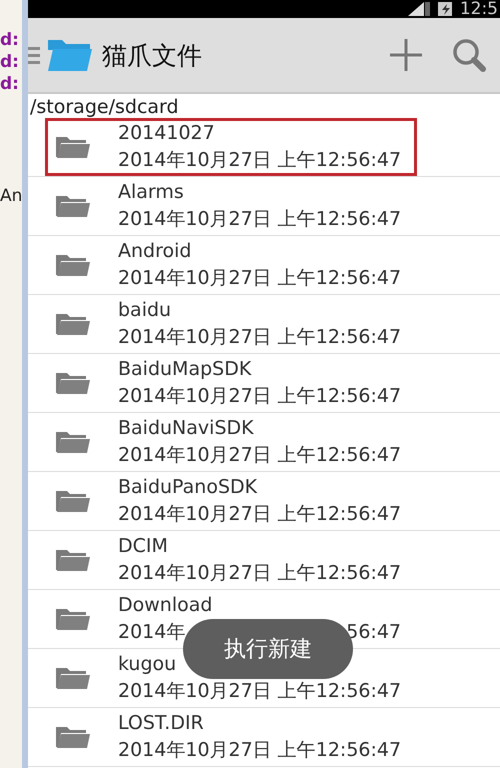  Describe the element at coordinates (264, 206) in the screenshot. I see `folder-row: Alarms 2014年10月27日 上午12:56:47` at that location.